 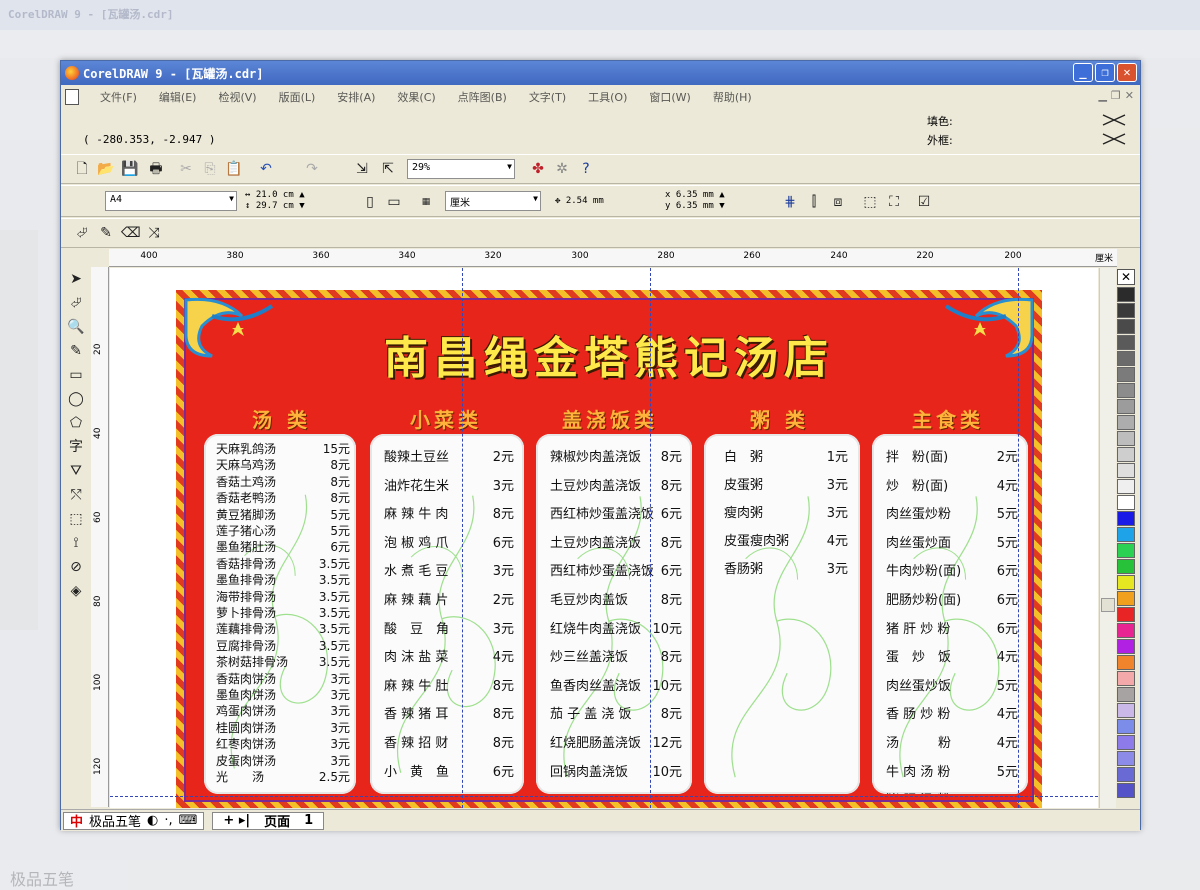 What do you see at coordinates (388, 169) in the screenshot?
I see `export-icon: ⇱` at bounding box center [388, 169].